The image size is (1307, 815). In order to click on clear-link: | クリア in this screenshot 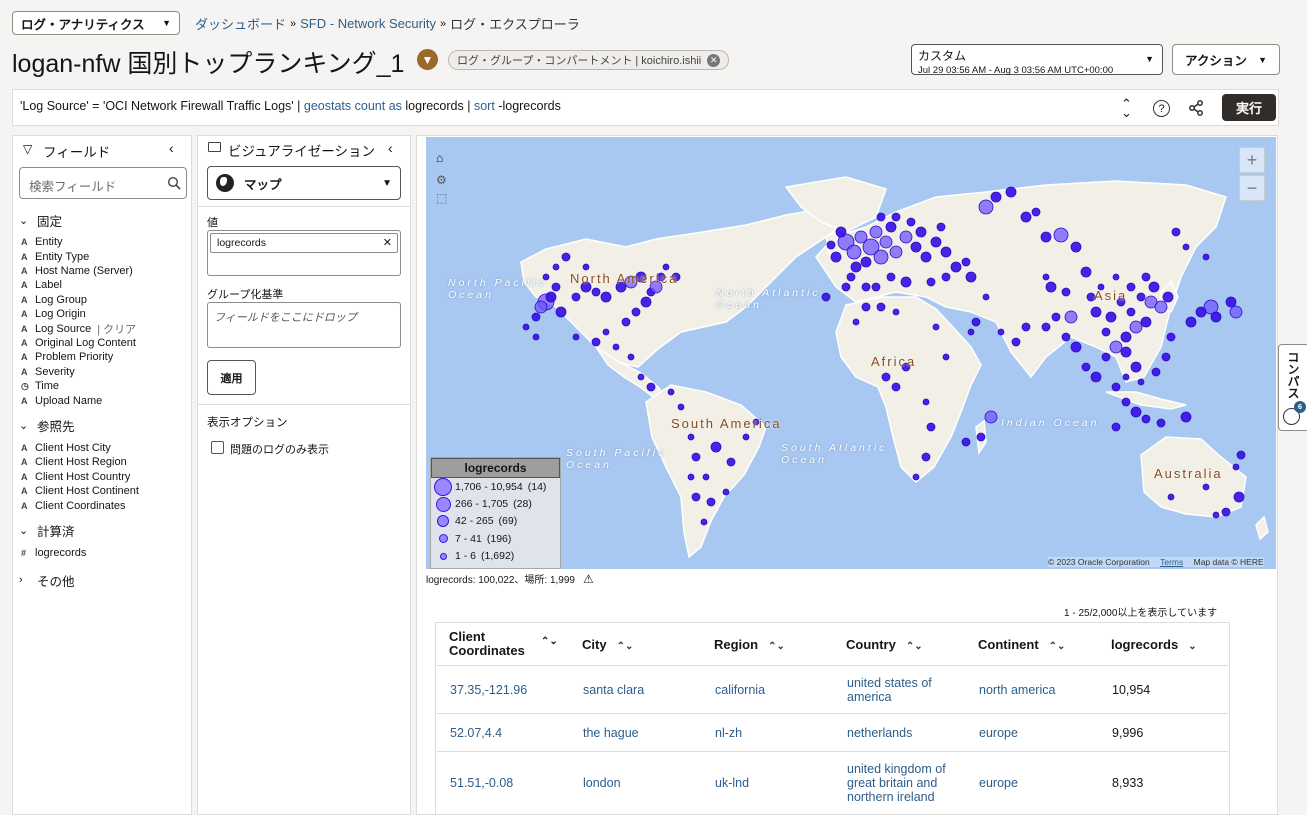, I will do `click(116, 329)`.